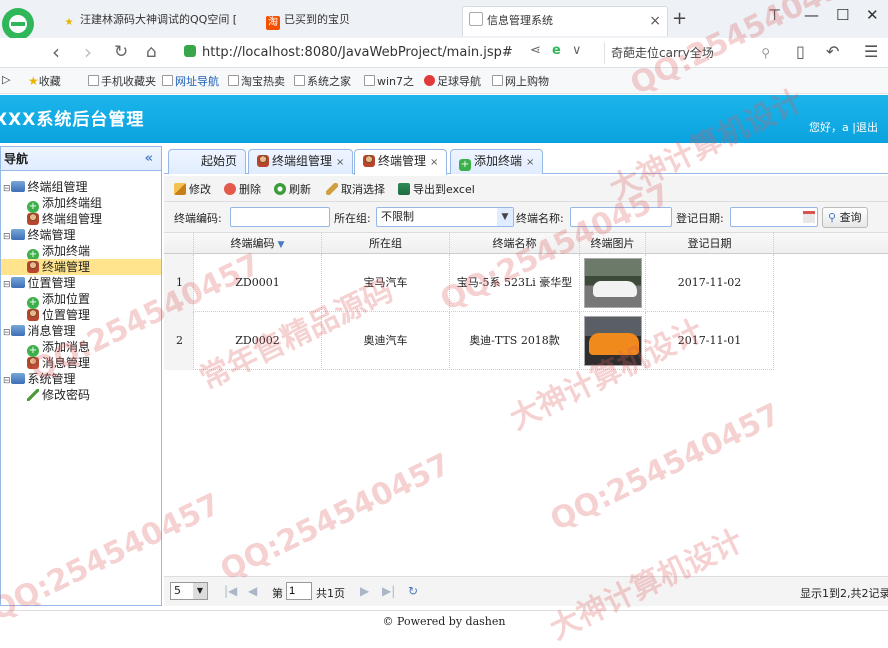 Image resolution: width=888 pixels, height=648 pixels. What do you see at coordinates (44, 81) in the screenshot?
I see `bookmark-favorites: ★收藏` at bounding box center [44, 81].